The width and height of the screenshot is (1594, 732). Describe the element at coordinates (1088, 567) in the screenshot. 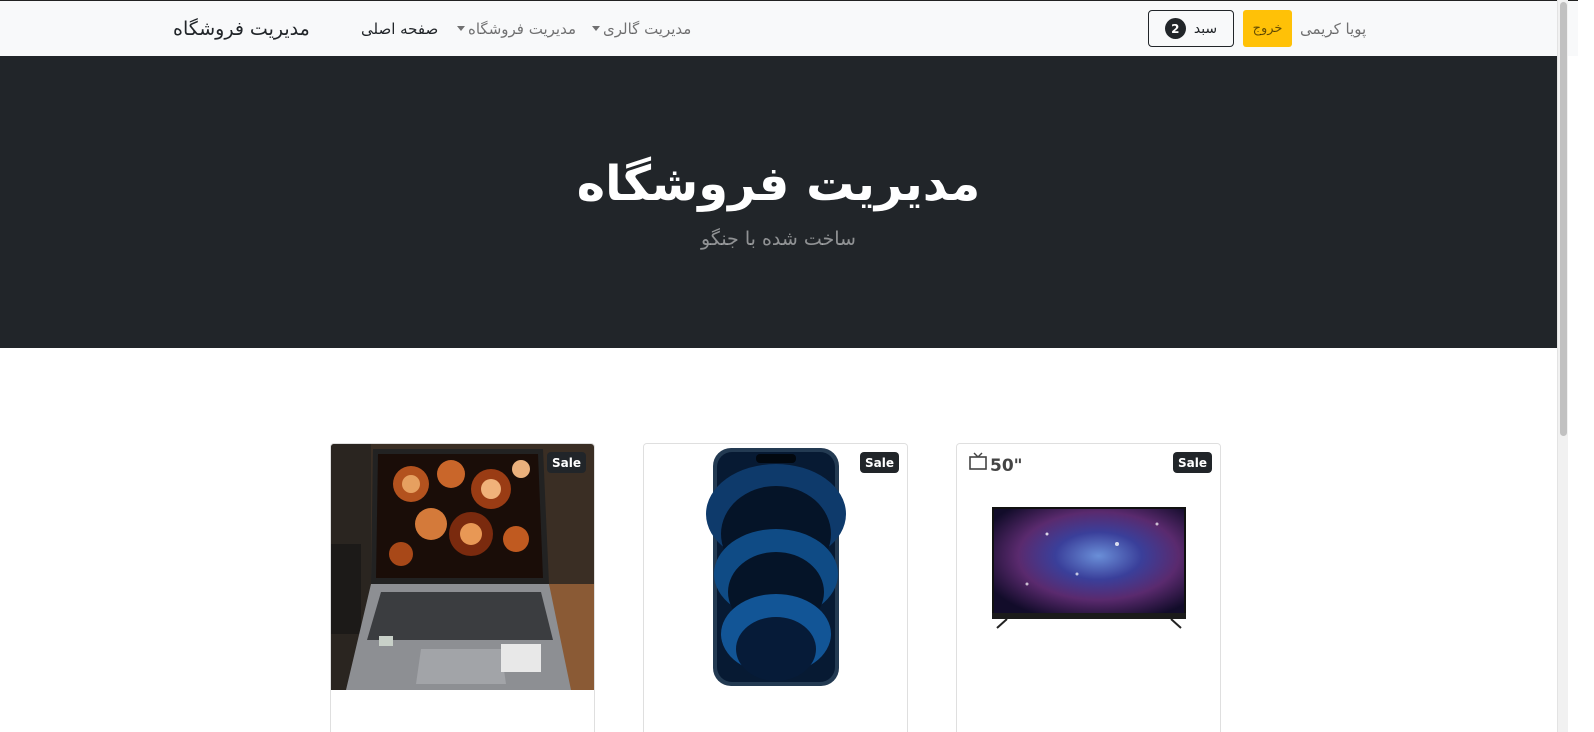

I see `television-image: 50"` at that location.